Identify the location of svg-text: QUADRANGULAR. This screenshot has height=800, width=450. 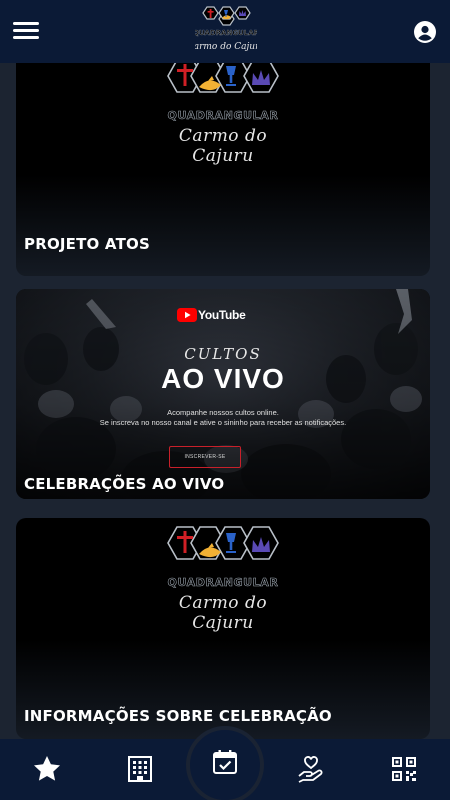
(226, 33).